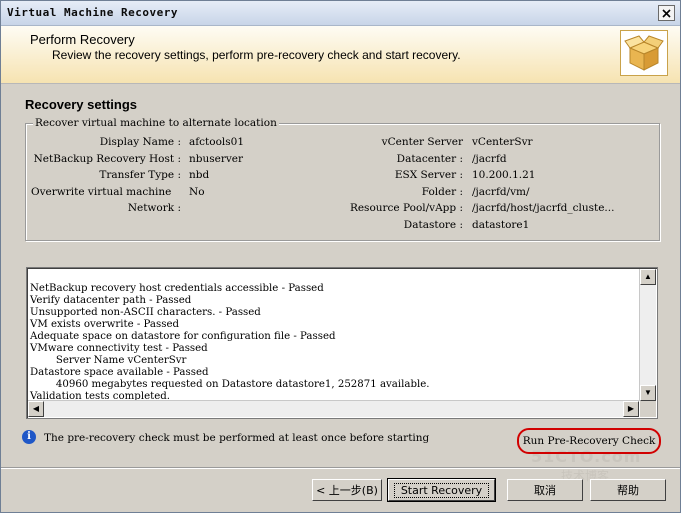  What do you see at coordinates (197, 192) in the screenshot?
I see `overwrite-vm-value: No` at bounding box center [197, 192].